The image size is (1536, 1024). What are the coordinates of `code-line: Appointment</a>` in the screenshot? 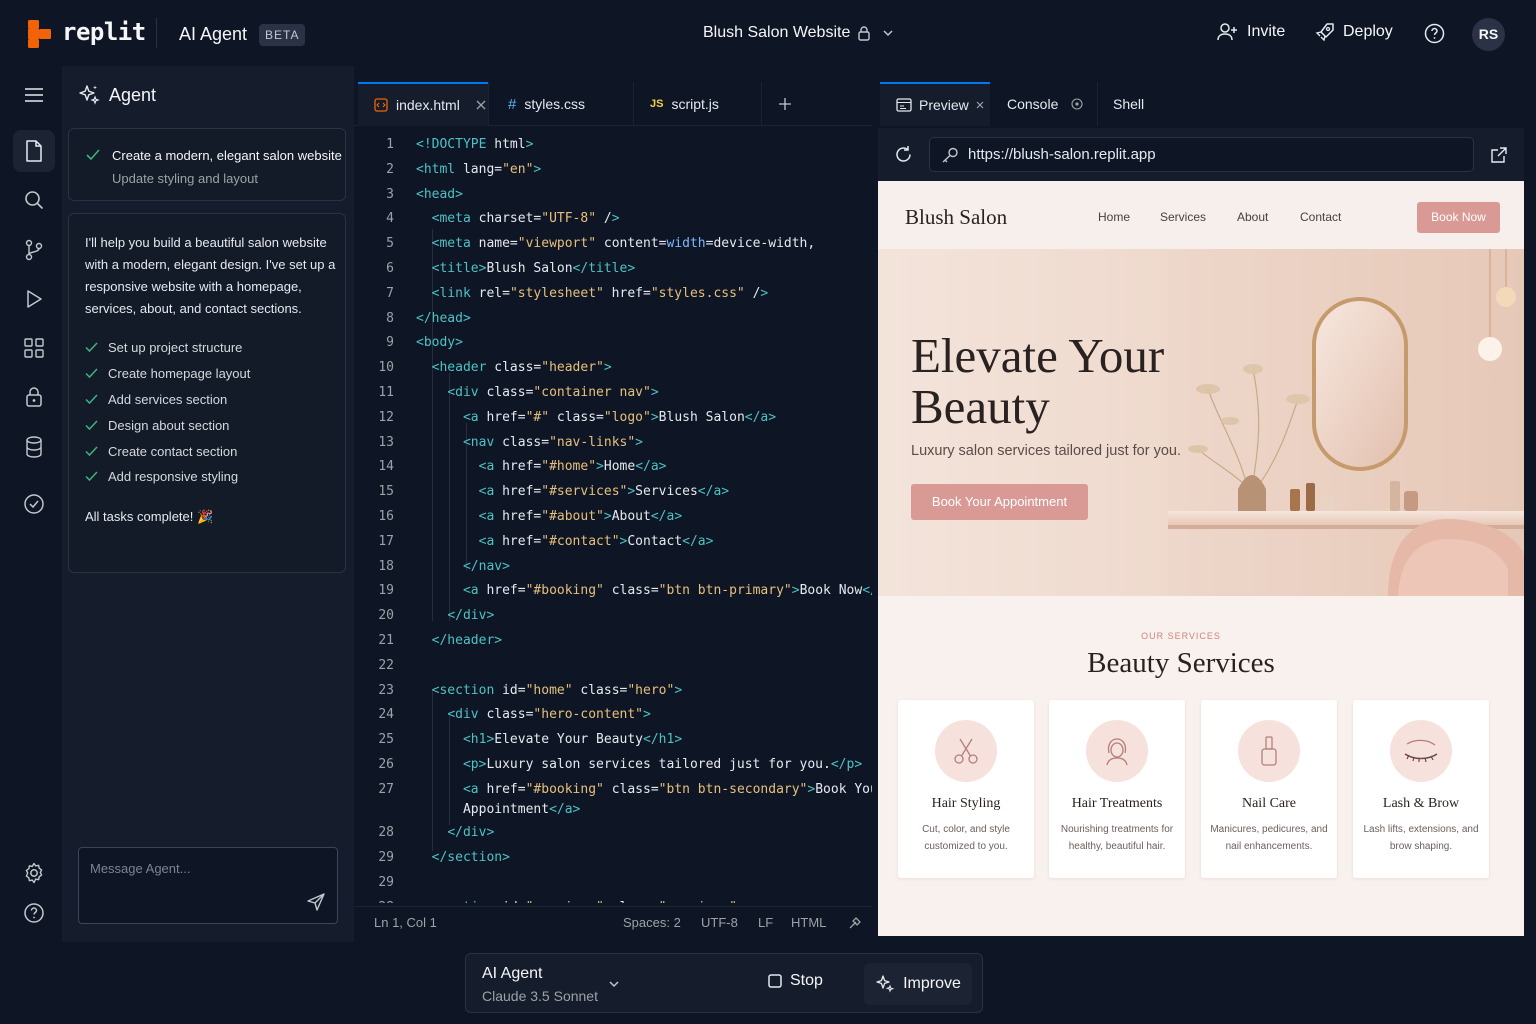 It's located at (613, 810).